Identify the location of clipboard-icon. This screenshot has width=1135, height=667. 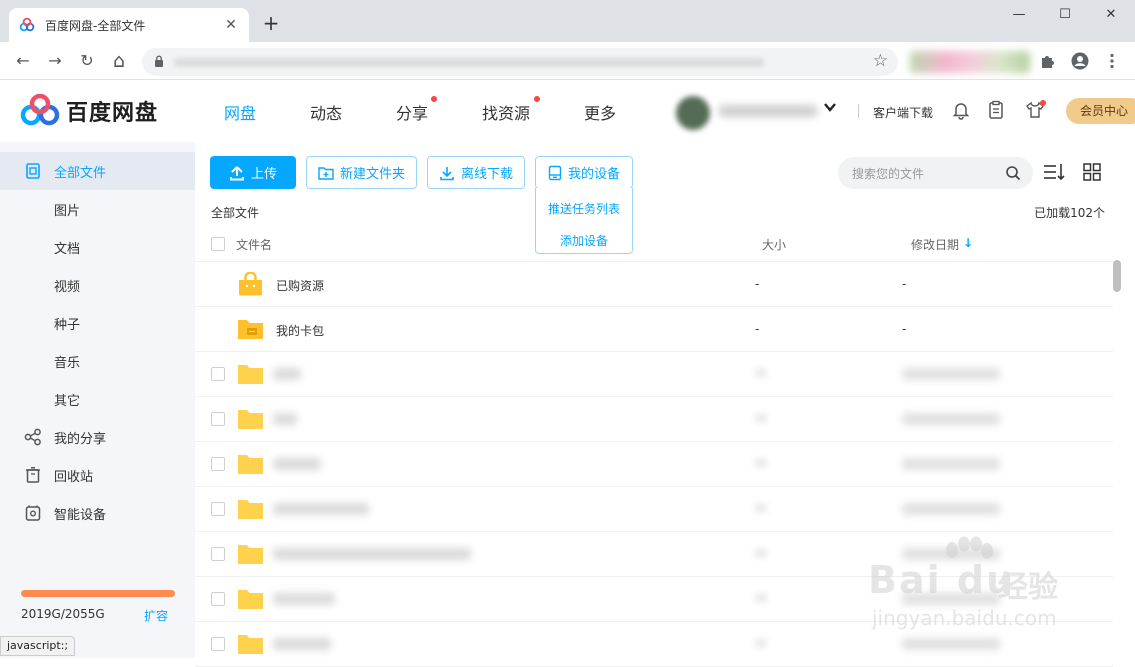
(996, 110).